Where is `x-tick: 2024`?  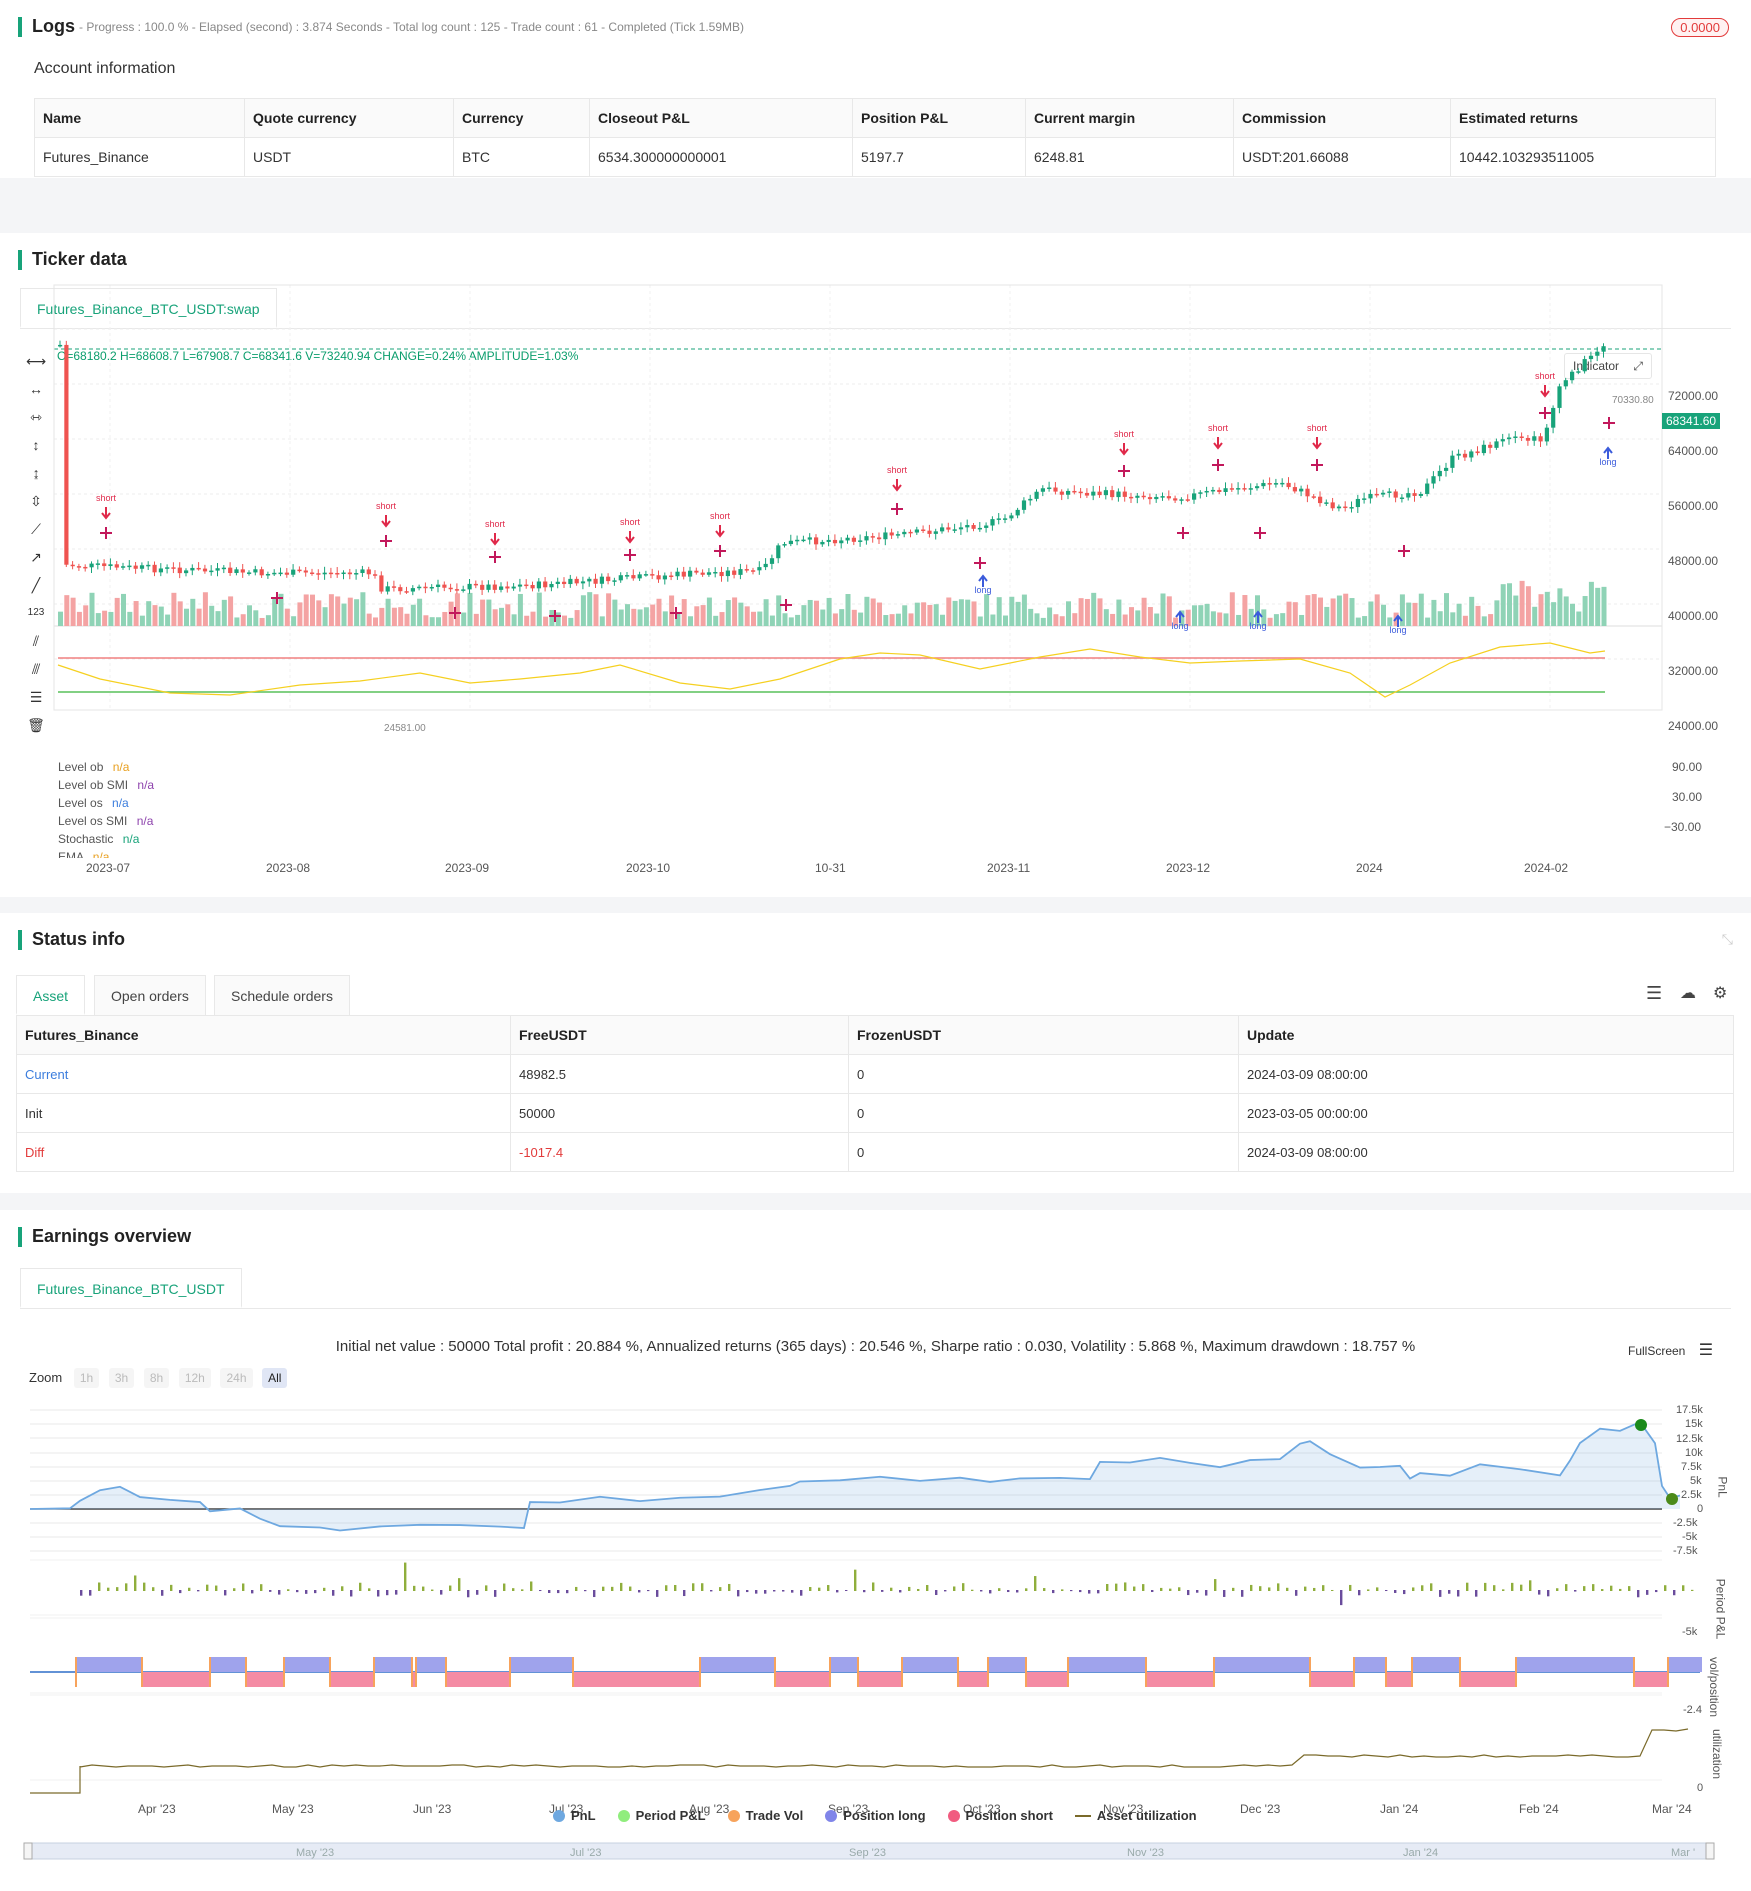
x-tick: 2024 is located at coordinates (1369, 868).